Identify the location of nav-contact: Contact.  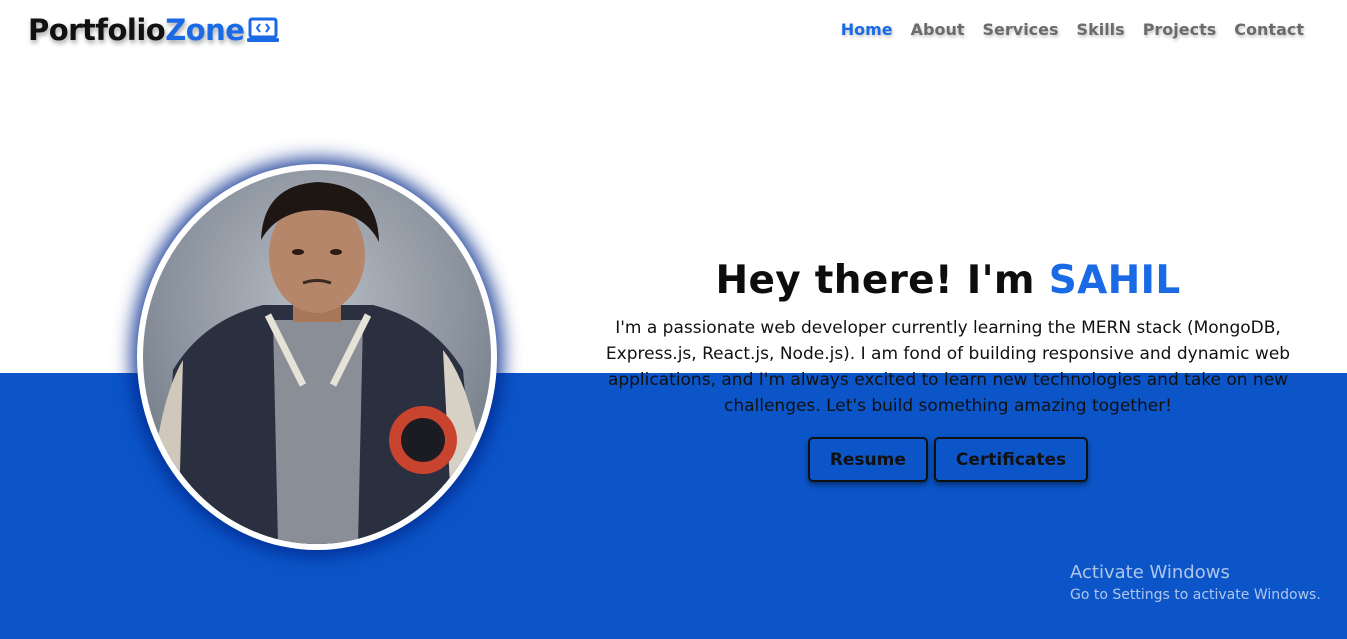
(1269, 29).